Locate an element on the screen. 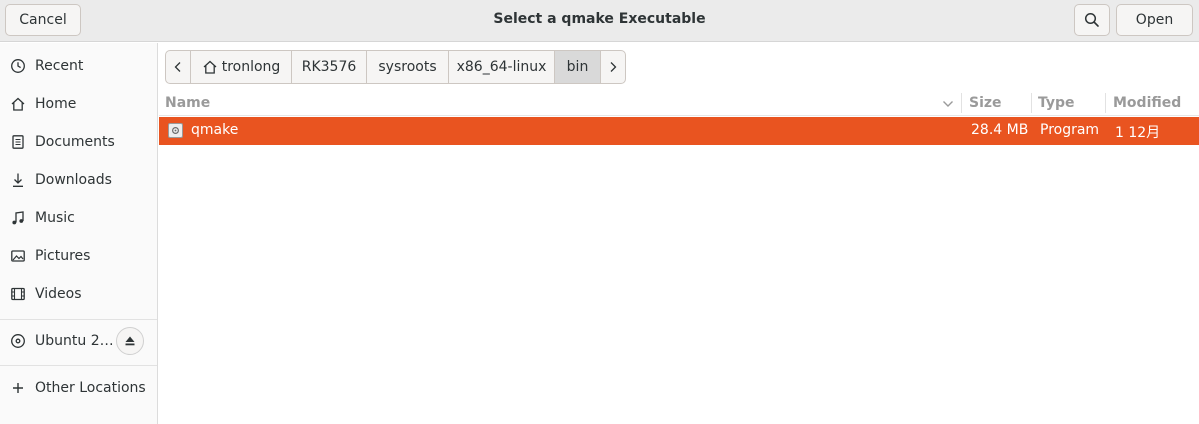 Image resolution: width=1199 pixels, height=424 pixels. file-row: qmake 28.4 MB Program 1 12月 is located at coordinates (679, 131).